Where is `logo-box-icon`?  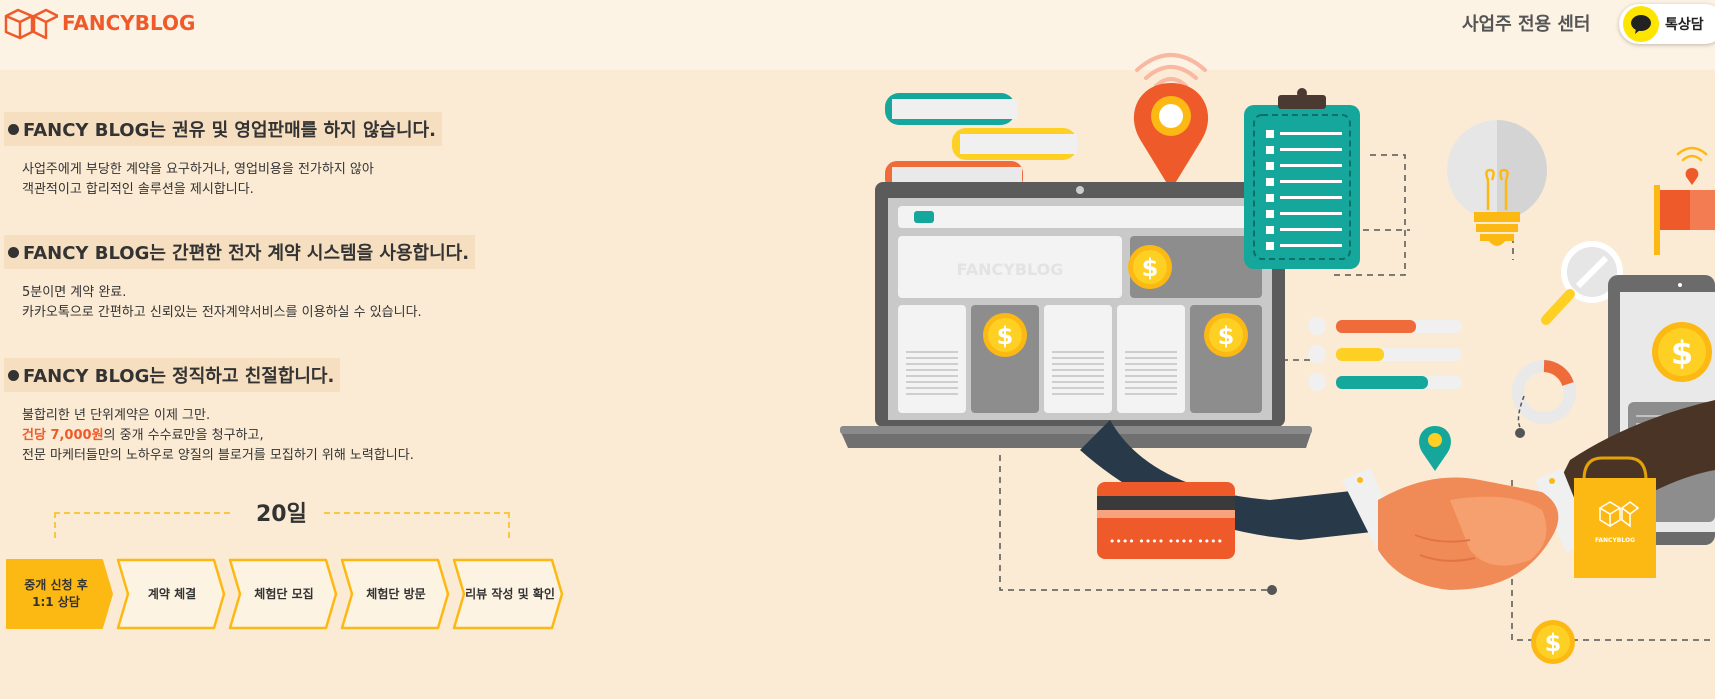 logo-box-icon is located at coordinates (31, 24).